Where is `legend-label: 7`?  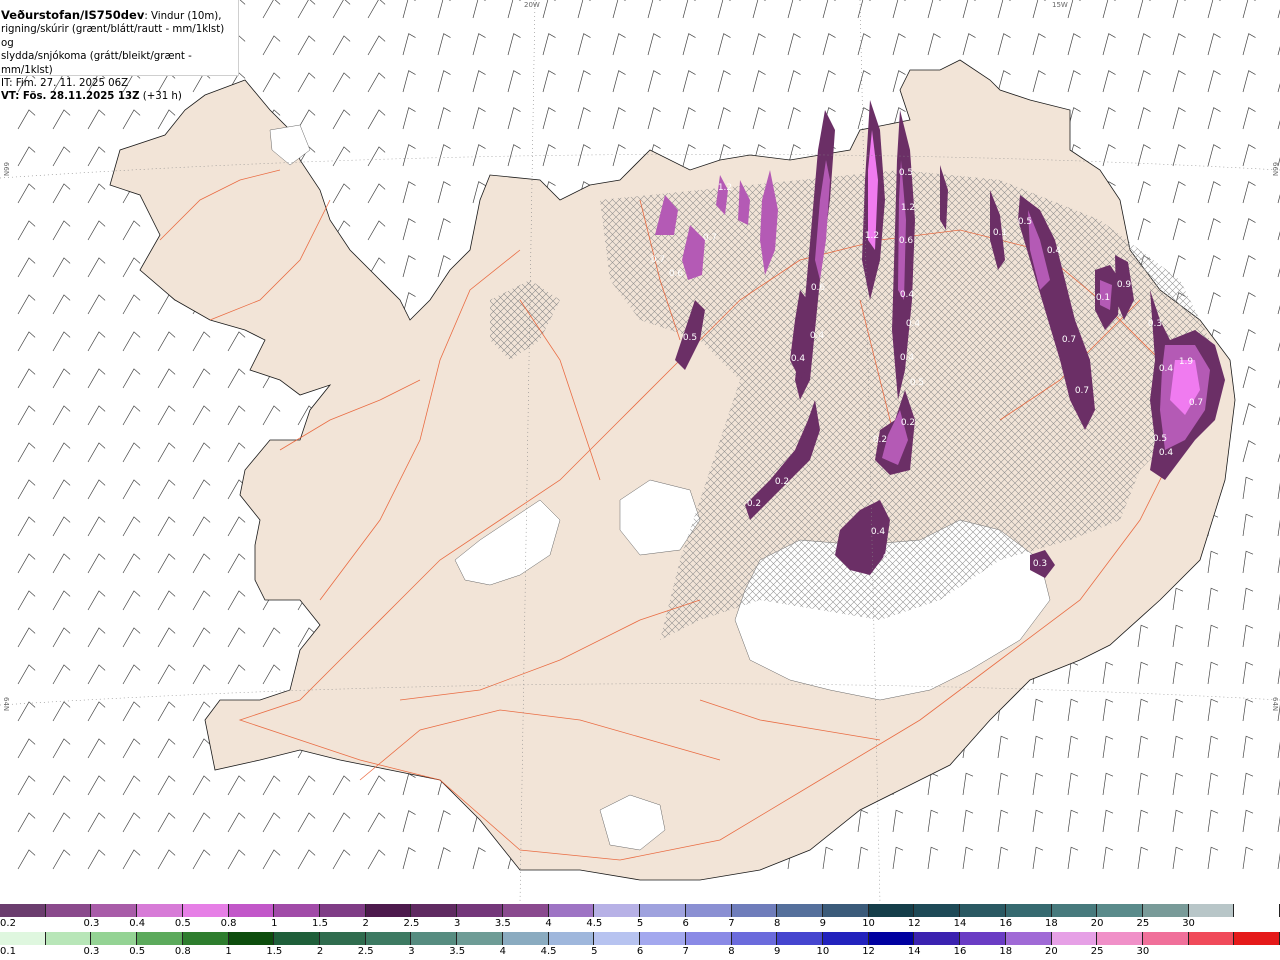 legend-label: 7 is located at coordinates (685, 951).